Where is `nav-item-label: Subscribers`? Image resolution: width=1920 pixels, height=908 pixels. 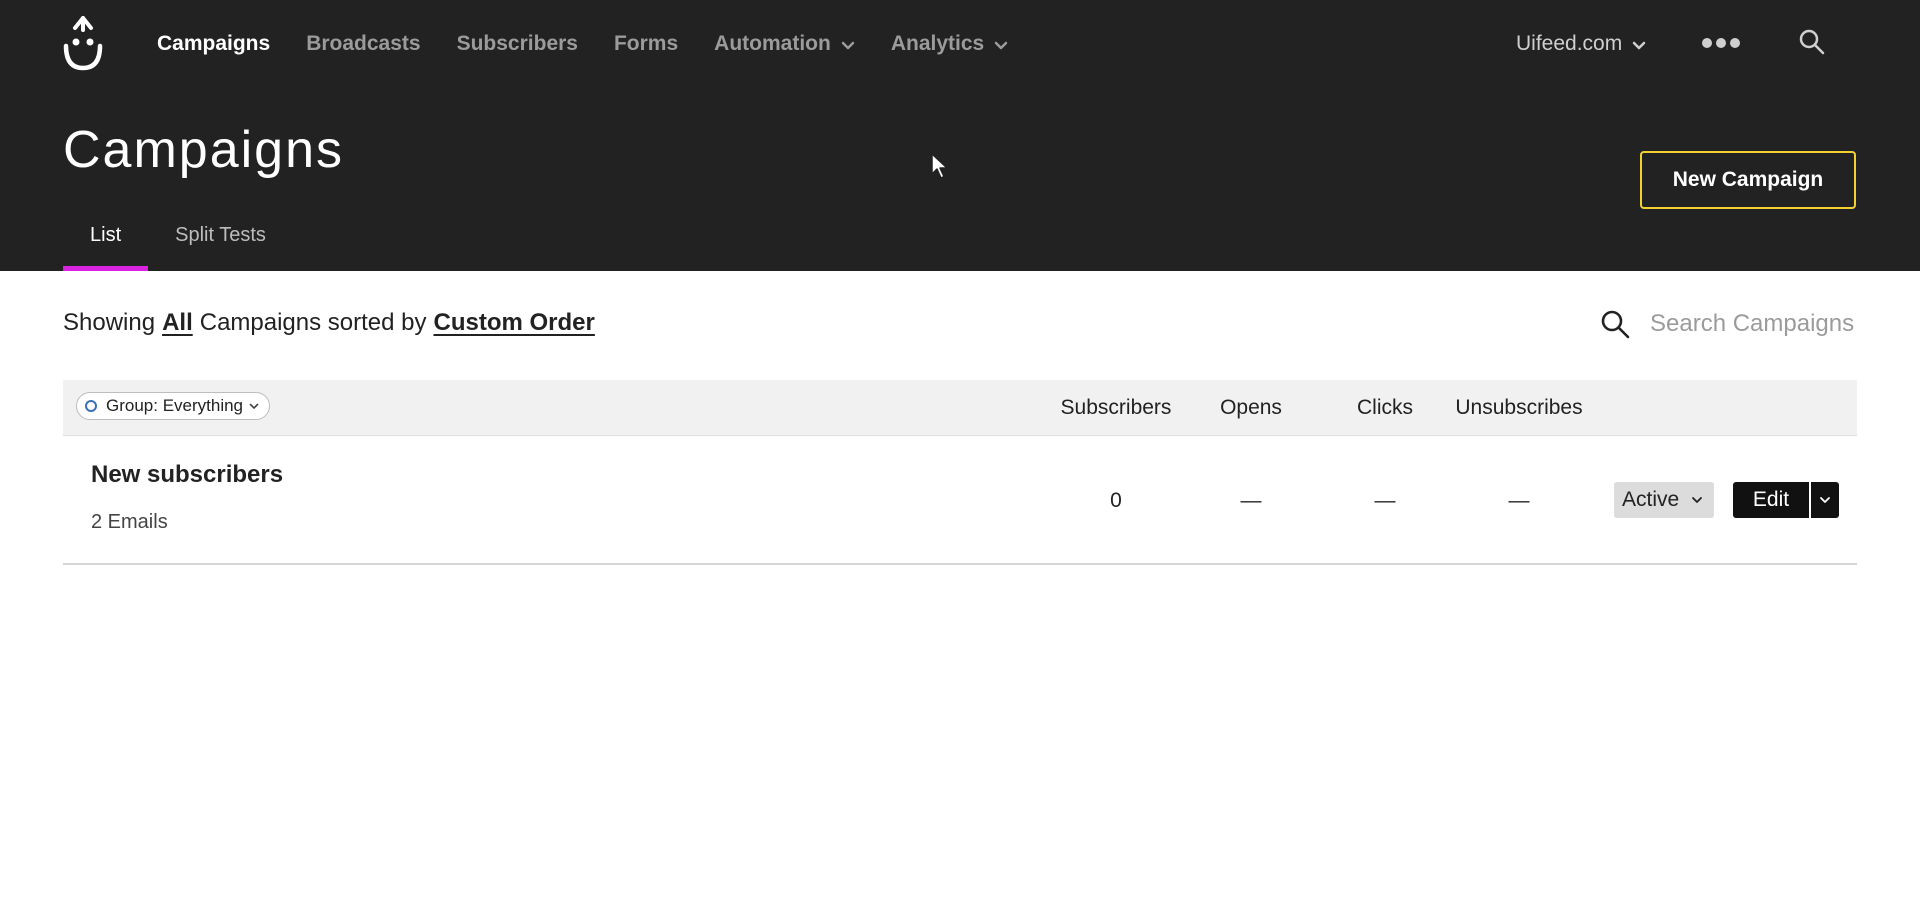 nav-item-label: Subscribers is located at coordinates (517, 43).